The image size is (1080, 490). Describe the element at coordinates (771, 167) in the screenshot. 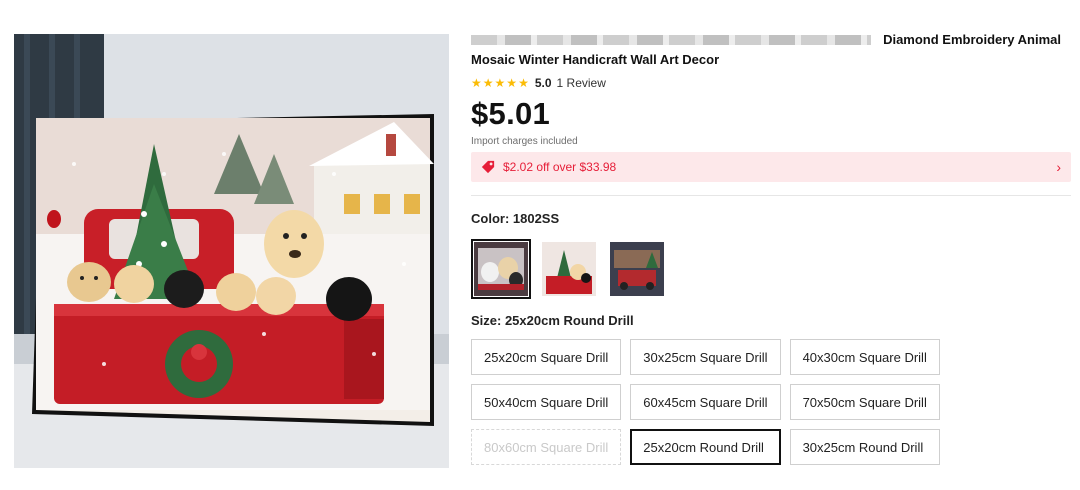

I see `coupon-banner: $2.02 off over $33.98 ›` at that location.